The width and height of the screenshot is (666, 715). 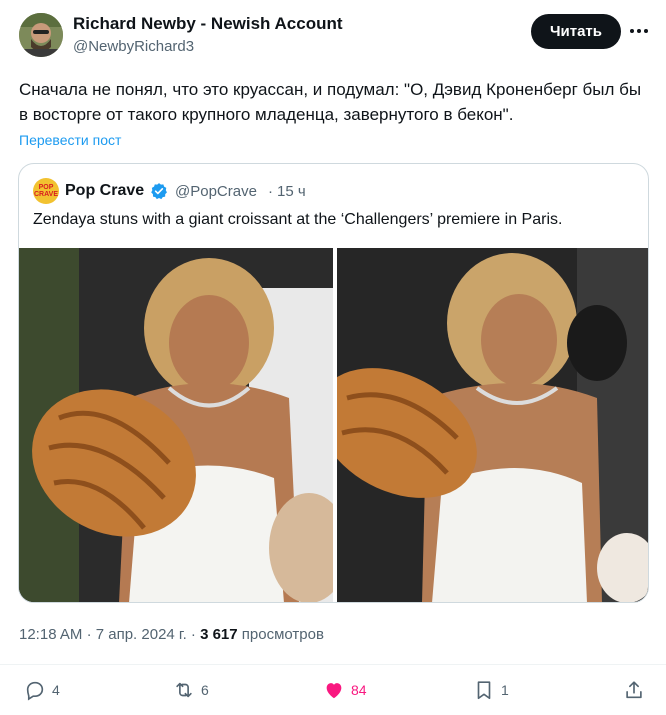 I want to click on author-name: Richard Newby - Newish Account, so click(x=208, y=24).